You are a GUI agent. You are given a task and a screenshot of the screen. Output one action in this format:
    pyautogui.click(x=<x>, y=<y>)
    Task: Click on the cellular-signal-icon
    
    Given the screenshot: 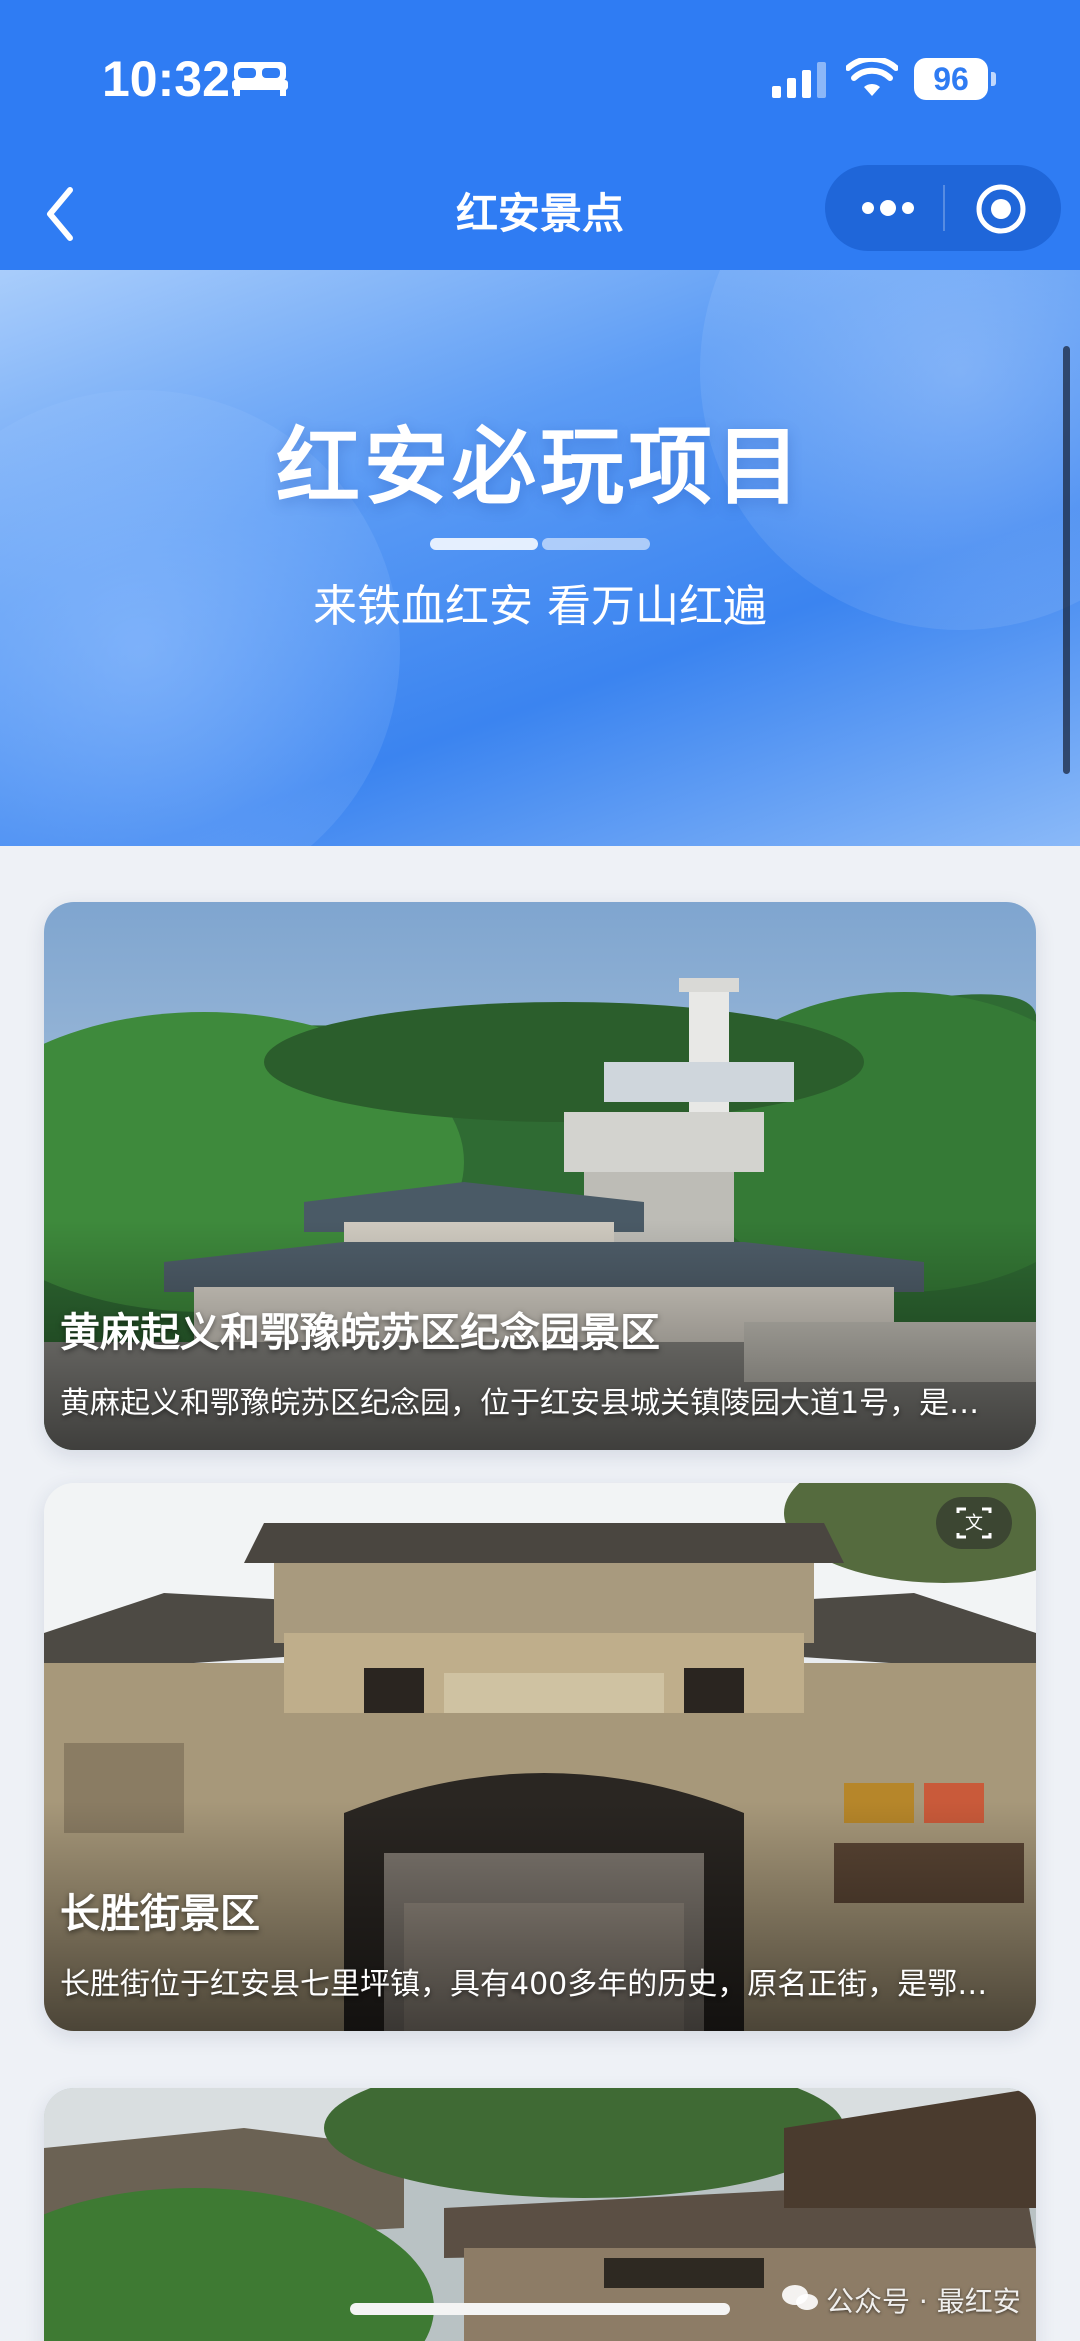 What is the action you would take?
    pyautogui.click(x=799, y=80)
    